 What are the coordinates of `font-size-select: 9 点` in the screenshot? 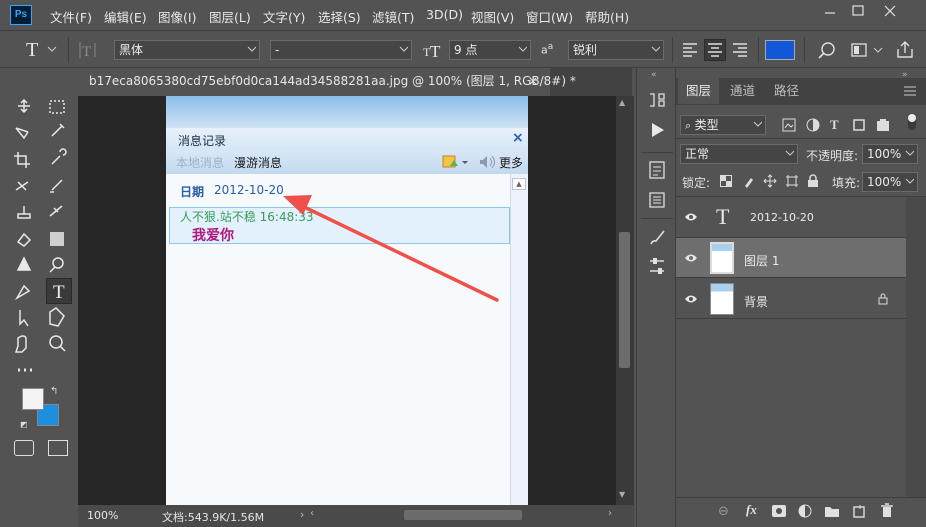 It's located at (490, 50).